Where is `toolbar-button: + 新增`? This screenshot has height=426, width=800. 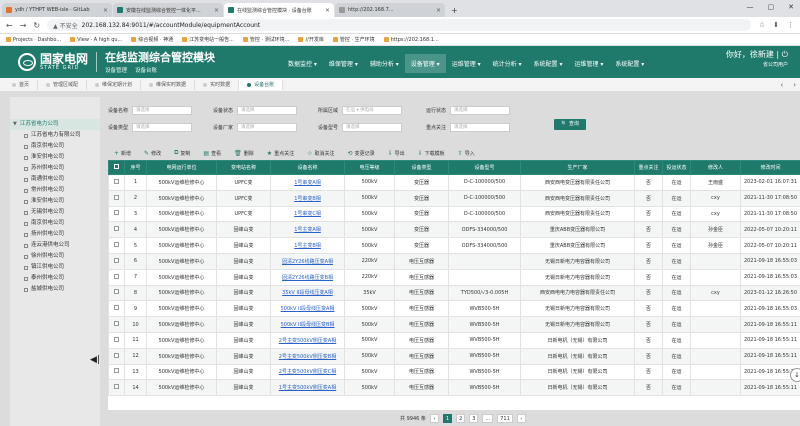 toolbar-button: + 新增 is located at coordinates (122, 153).